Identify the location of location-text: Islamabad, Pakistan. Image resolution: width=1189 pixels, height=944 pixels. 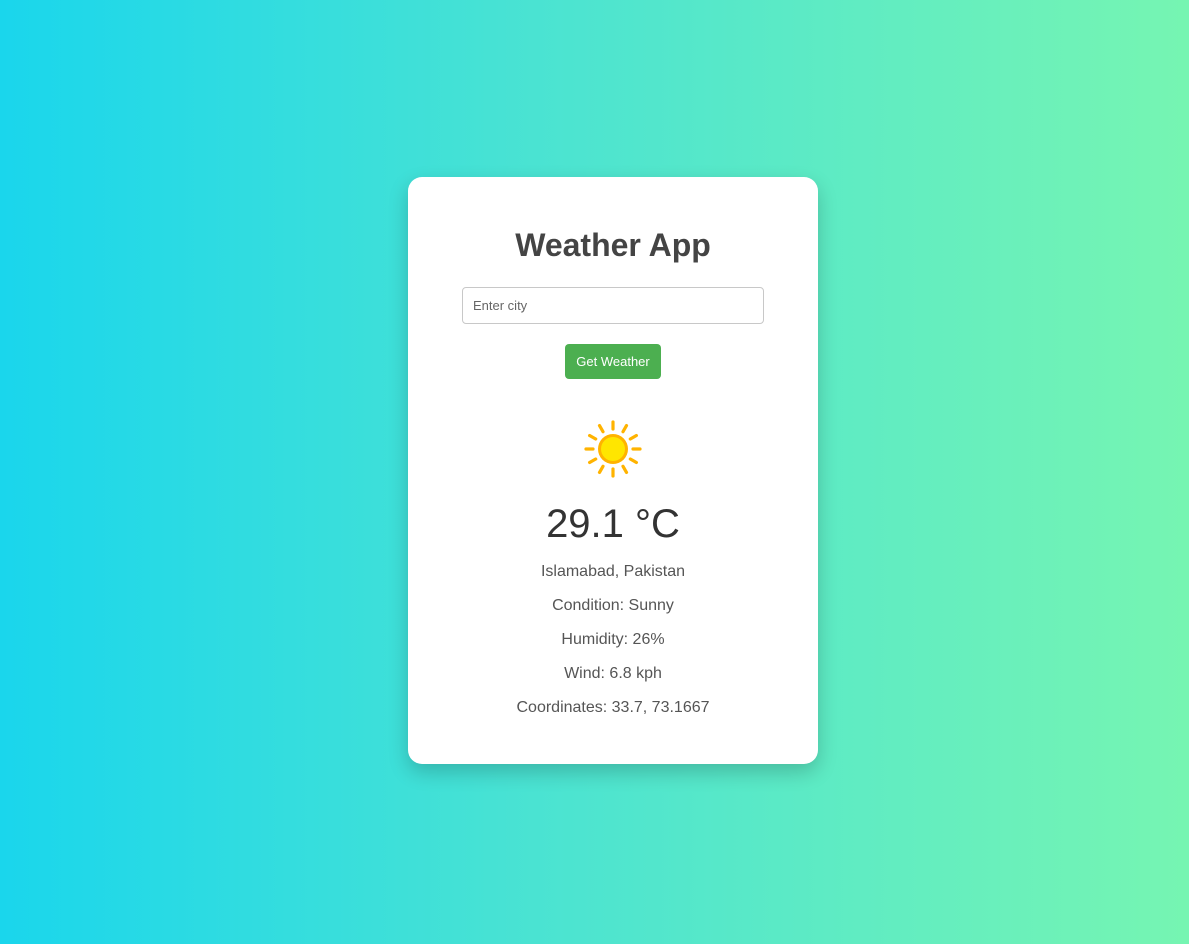
(613, 571).